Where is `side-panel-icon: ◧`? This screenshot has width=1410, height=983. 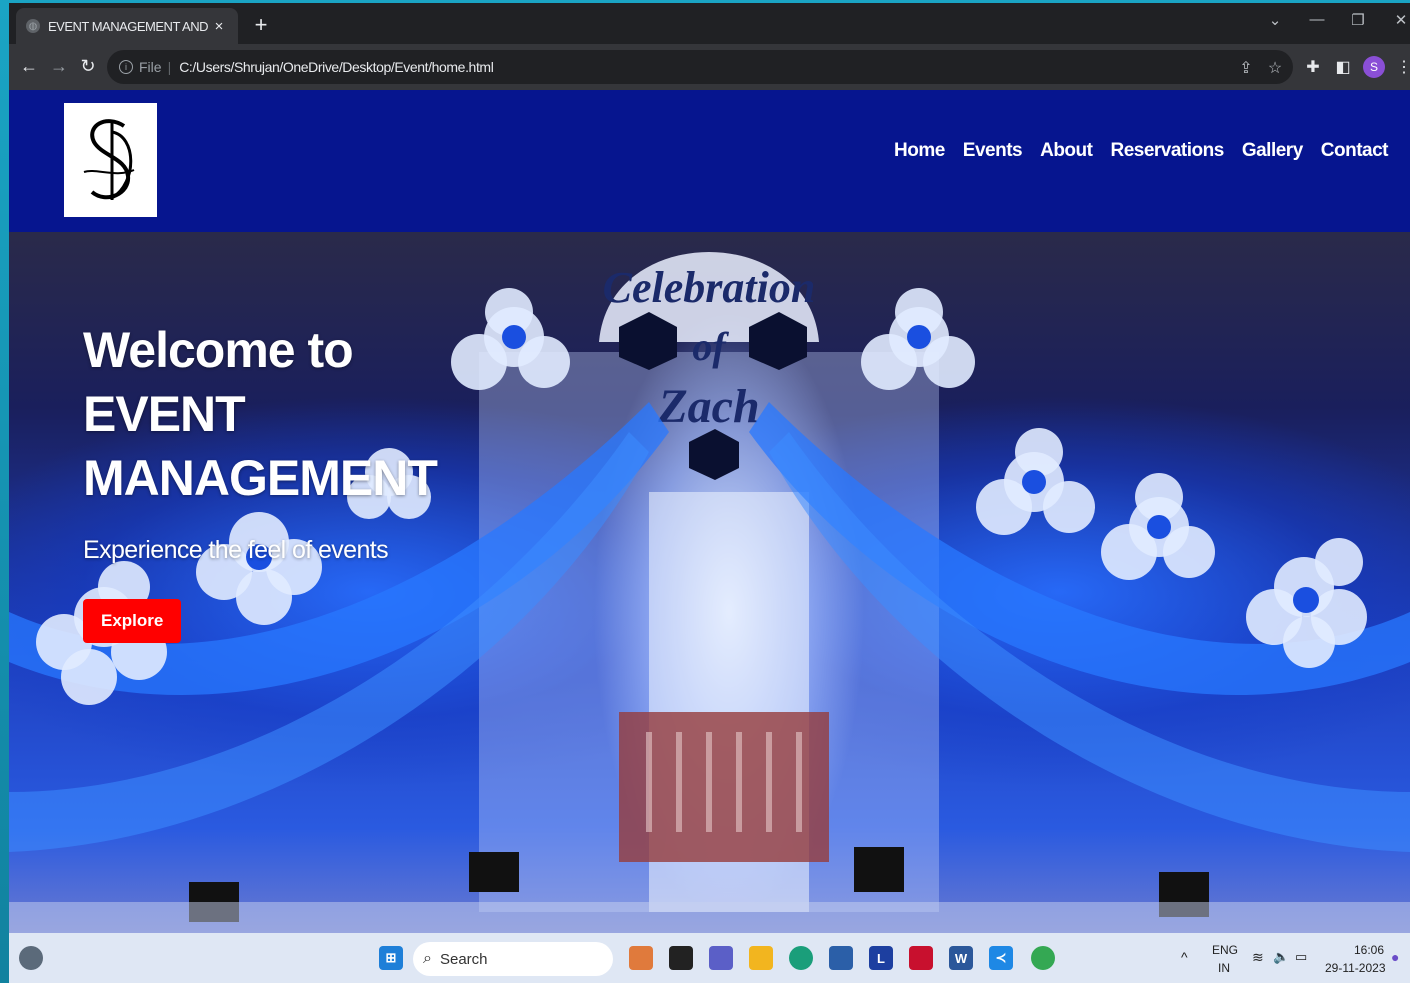
side-panel-icon: ◧ is located at coordinates (1343, 67).